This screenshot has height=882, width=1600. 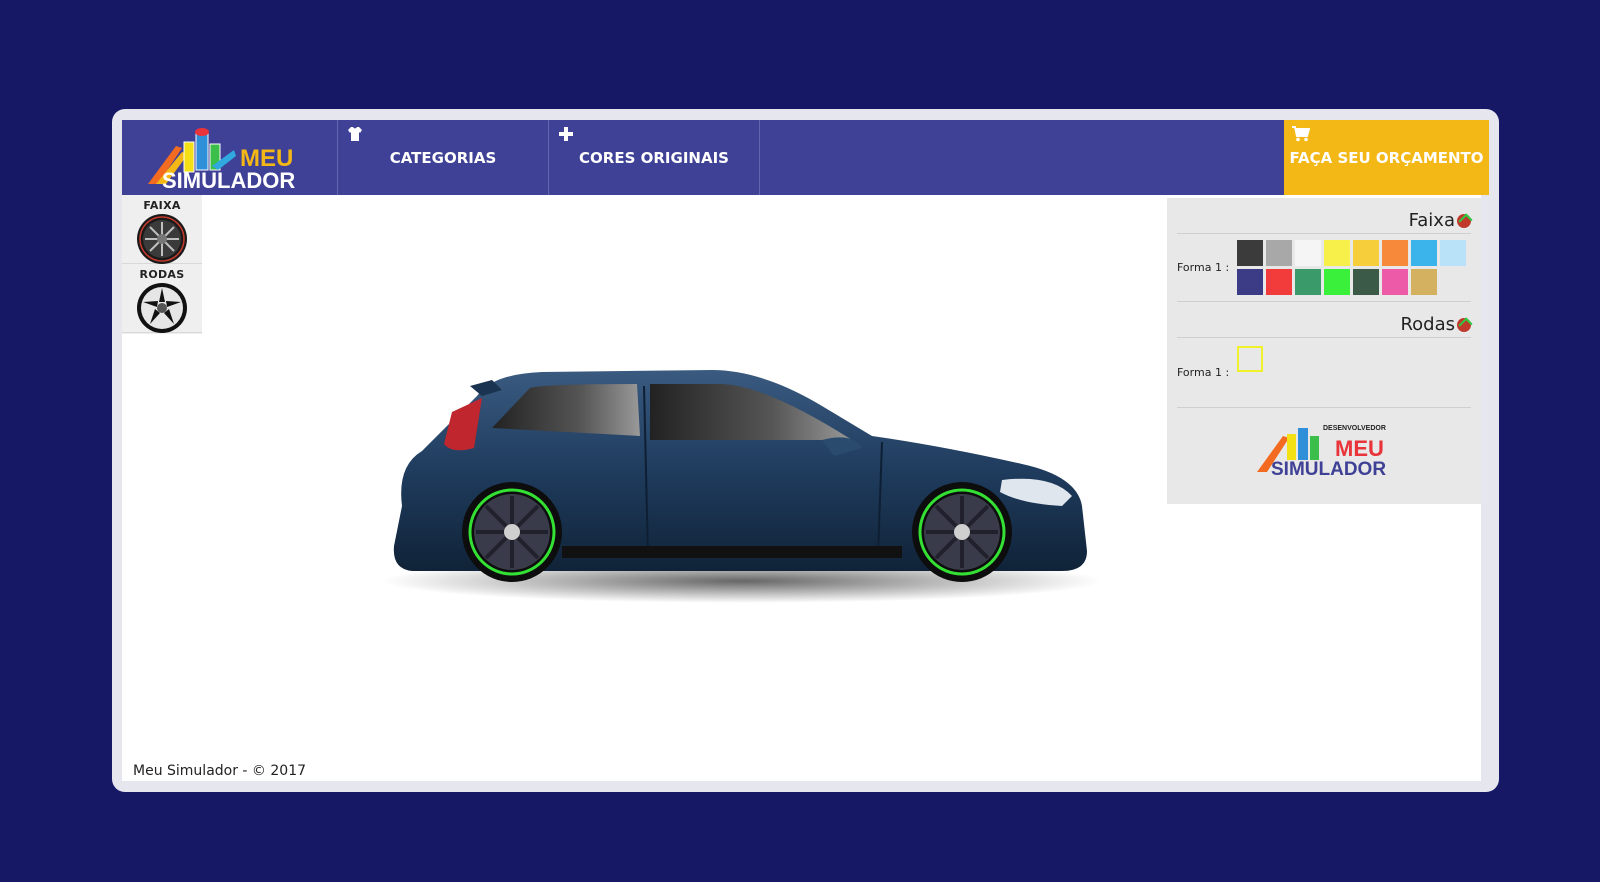 I want to click on car-preview, so click(x=742, y=486).